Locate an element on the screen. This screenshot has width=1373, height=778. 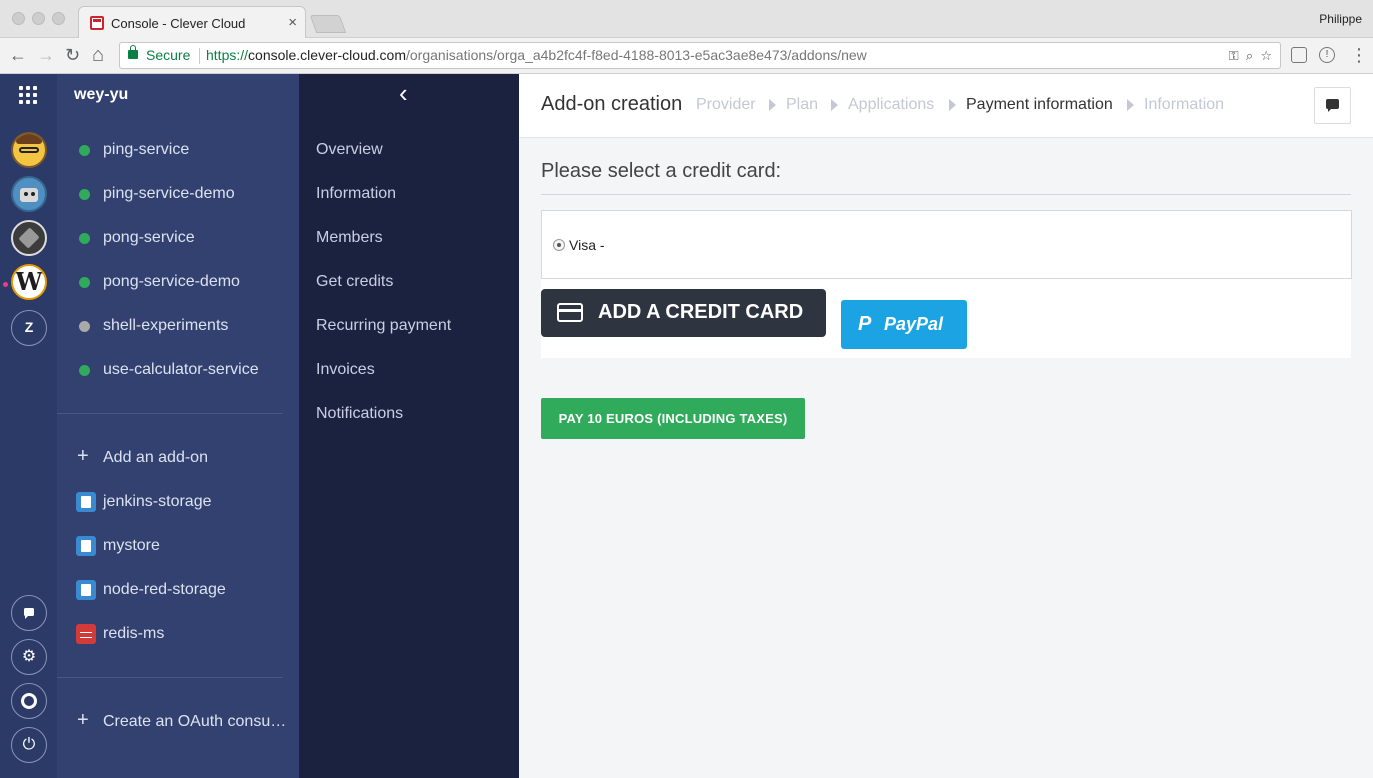
info-extension-icon: ! is located at coordinates (1327, 55).